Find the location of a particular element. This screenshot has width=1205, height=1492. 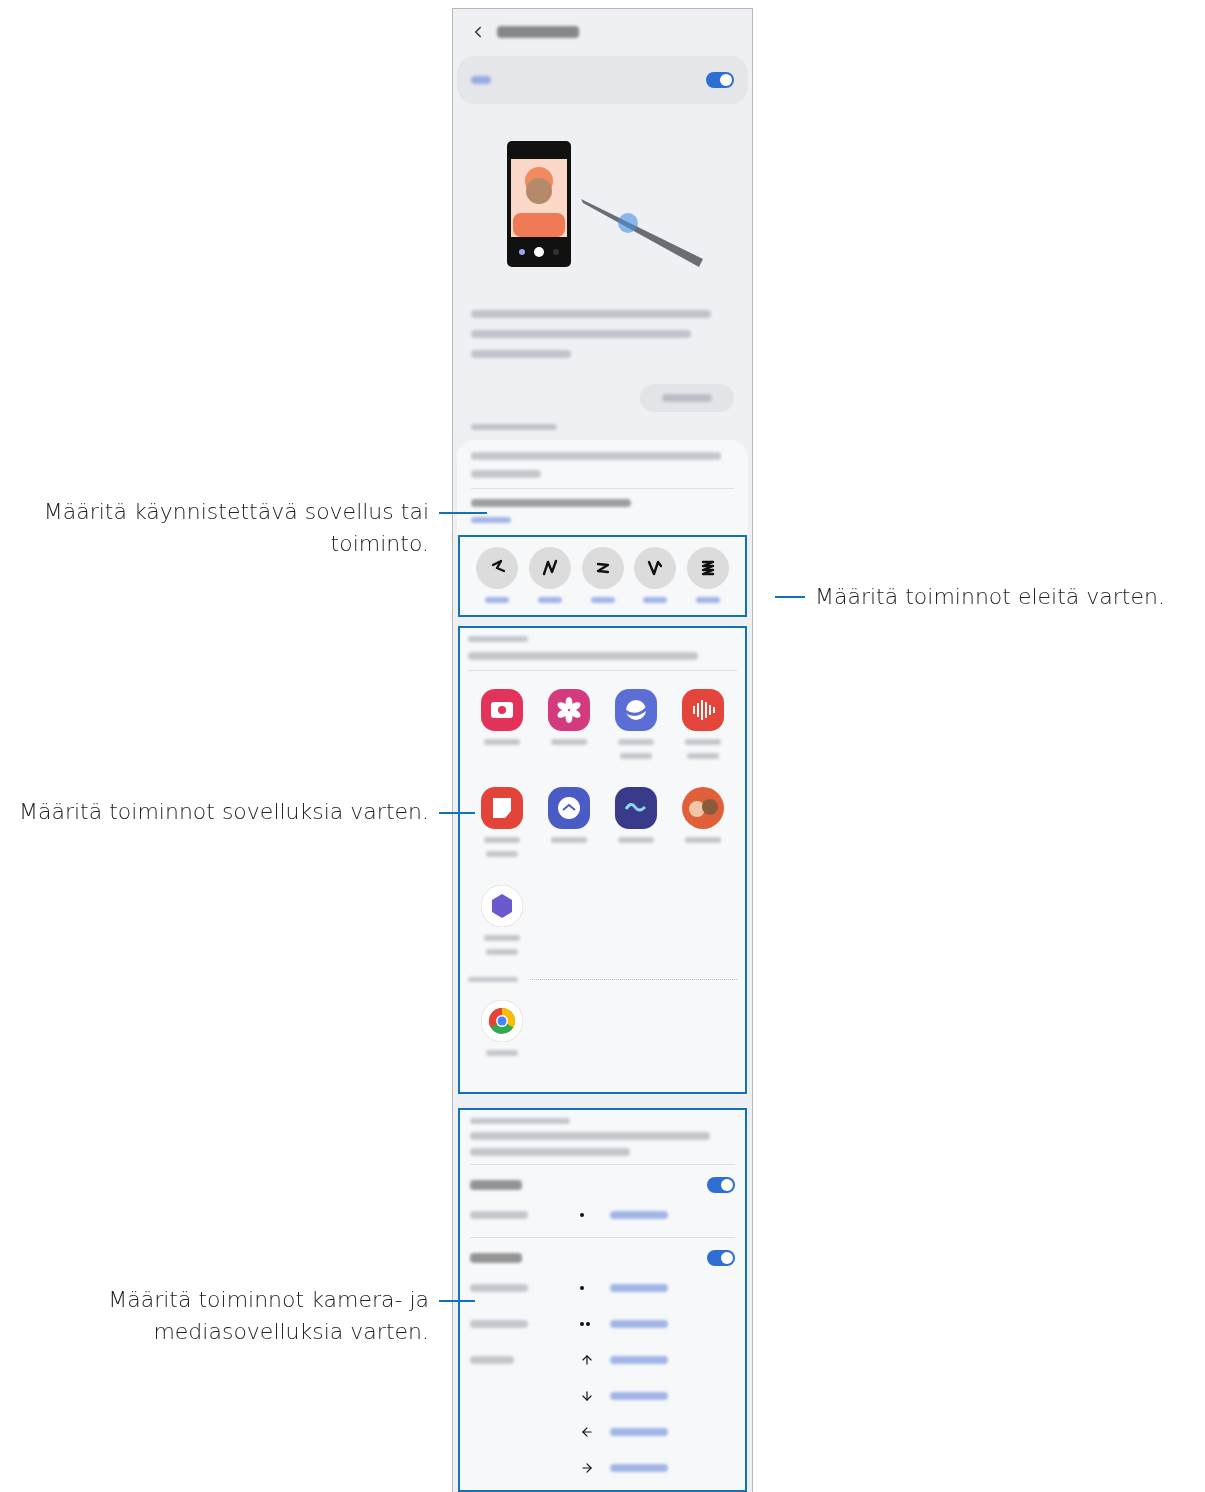

circle-app-icon is located at coordinates (568, 808).